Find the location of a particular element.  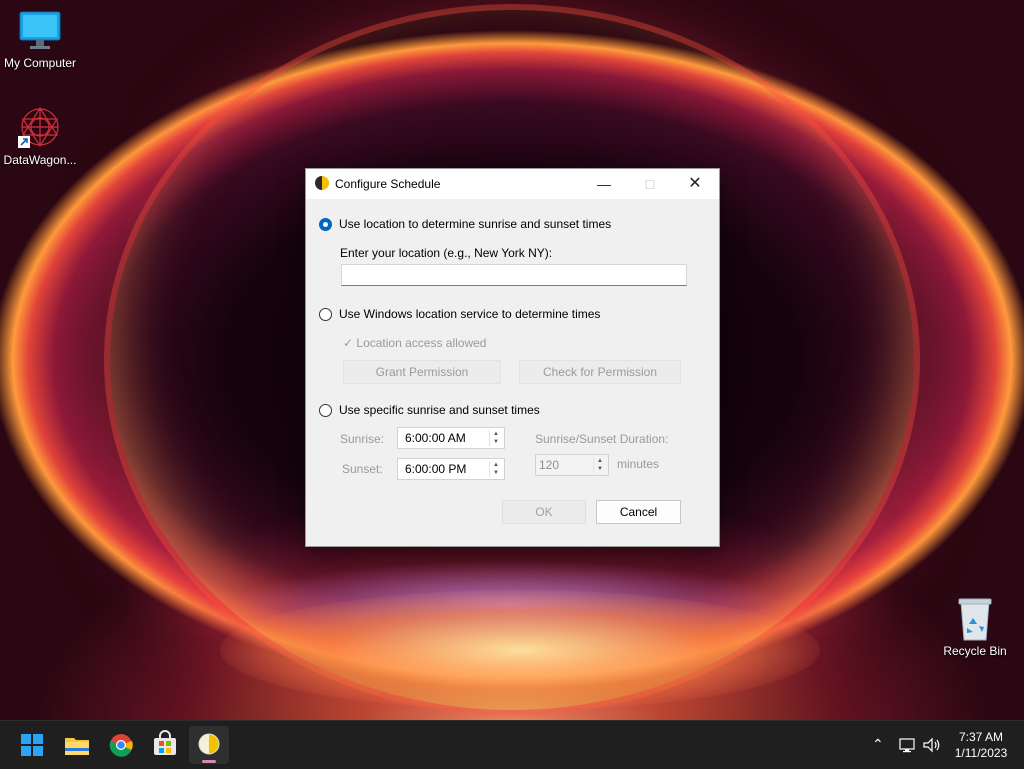

clock-date: 1/11/2023 is located at coordinates (981, 753).